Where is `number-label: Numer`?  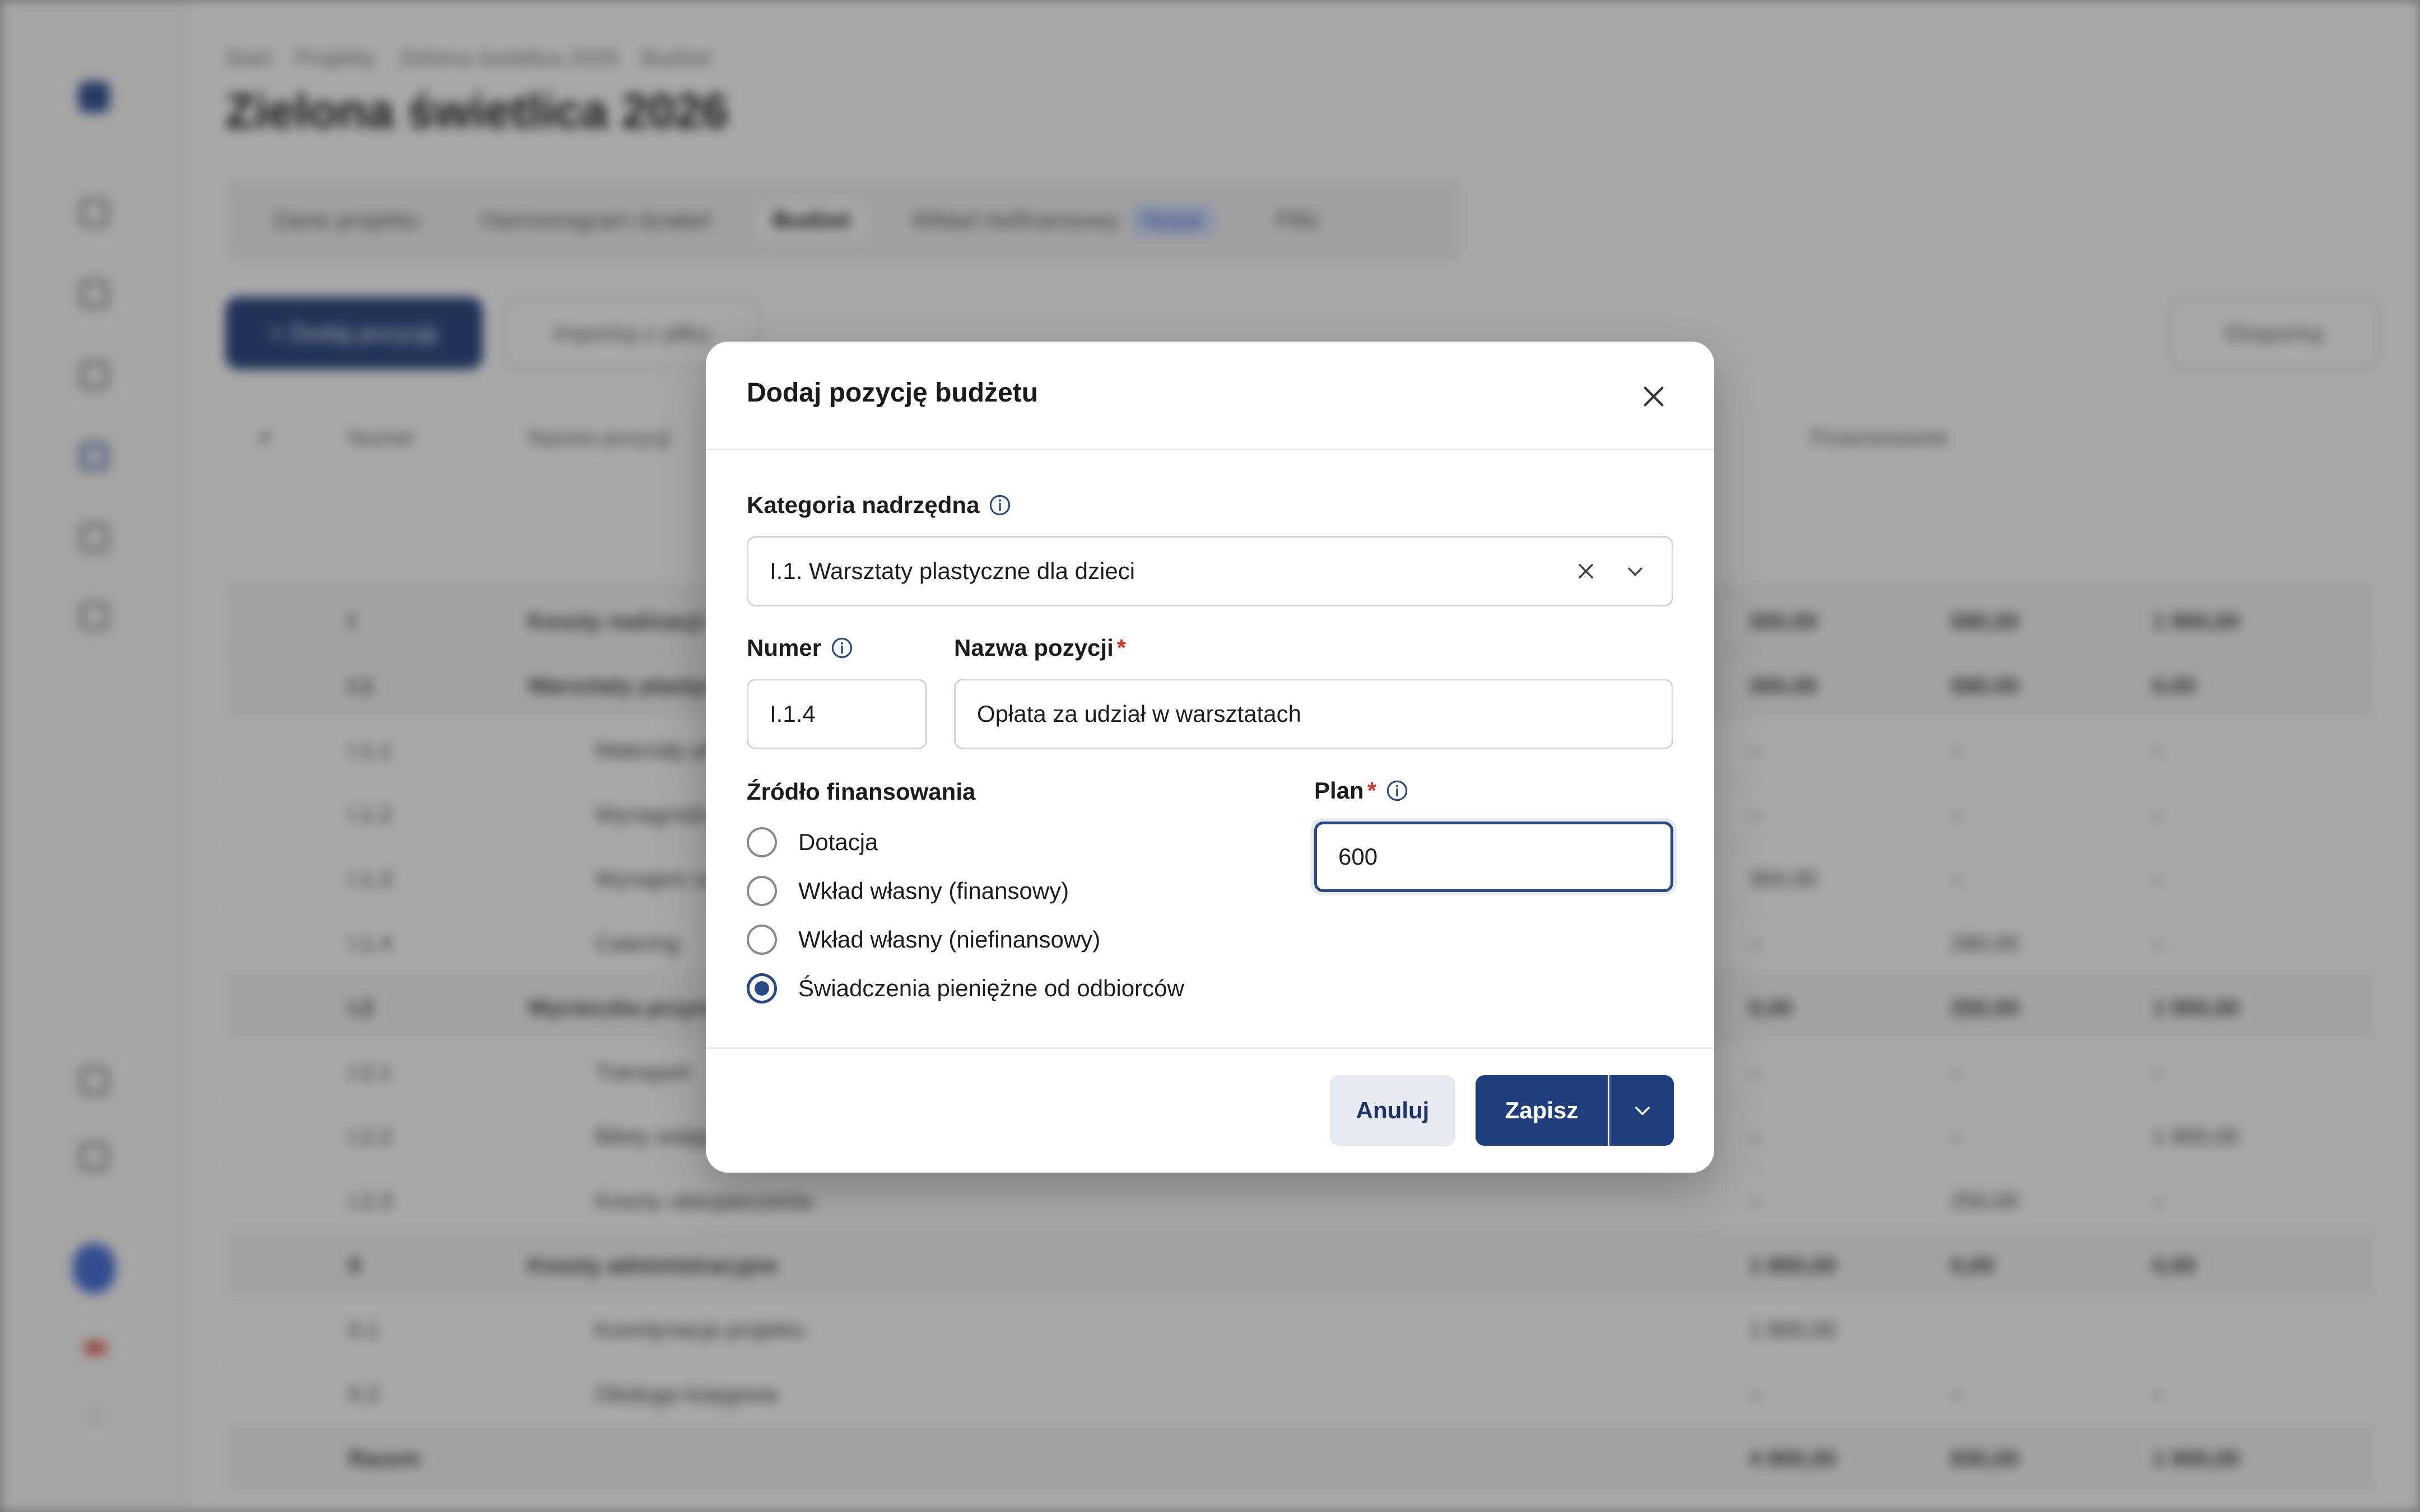
number-label: Numer is located at coordinates (801, 648).